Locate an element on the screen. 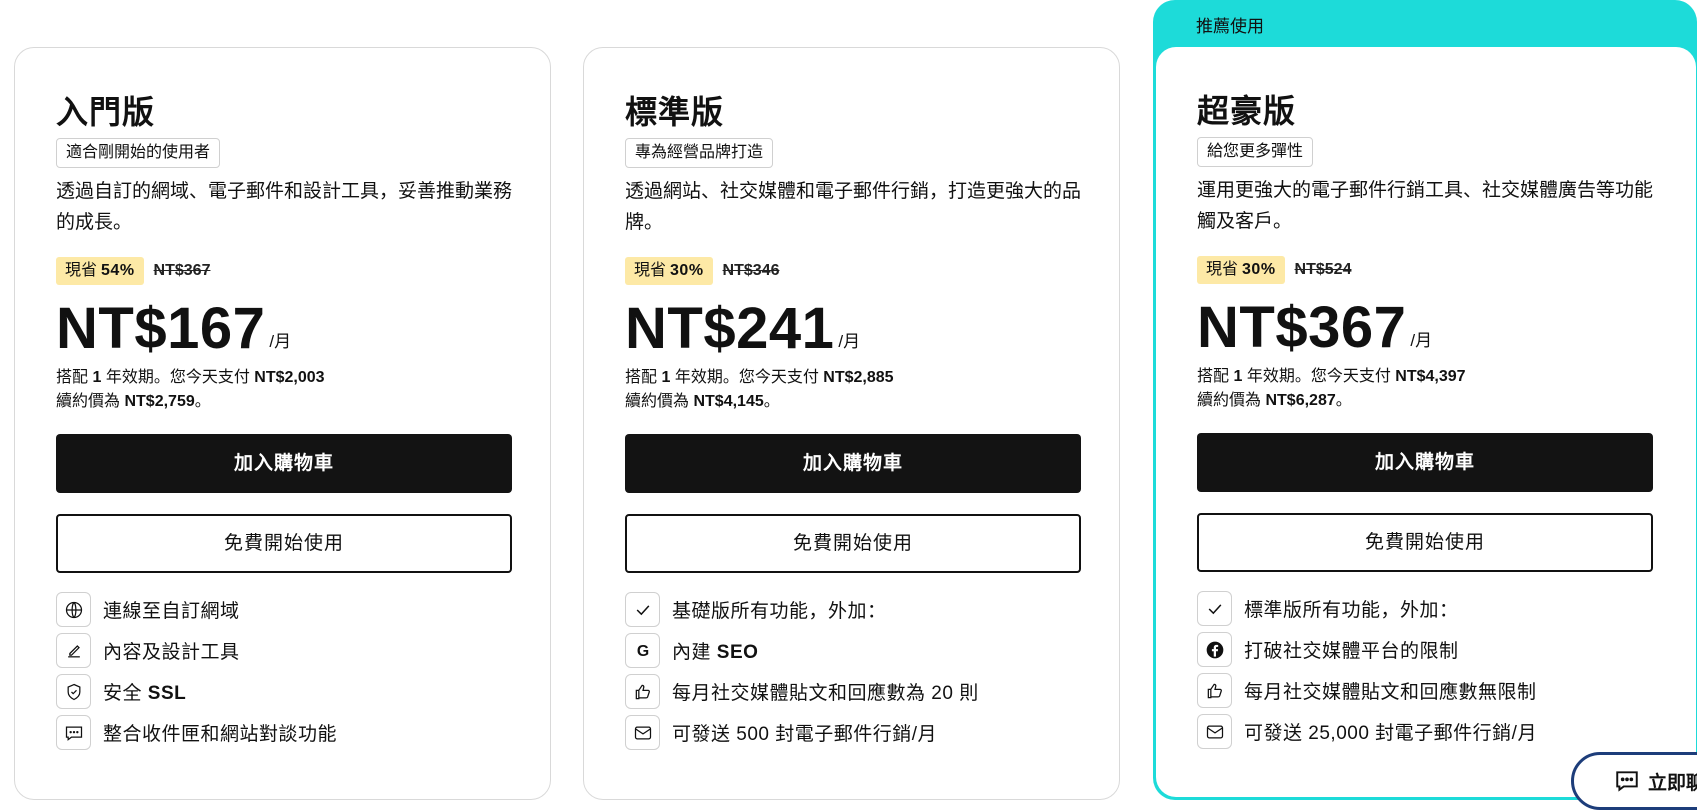  discount-row: 現省 30% NT$524 is located at coordinates (1426, 270).